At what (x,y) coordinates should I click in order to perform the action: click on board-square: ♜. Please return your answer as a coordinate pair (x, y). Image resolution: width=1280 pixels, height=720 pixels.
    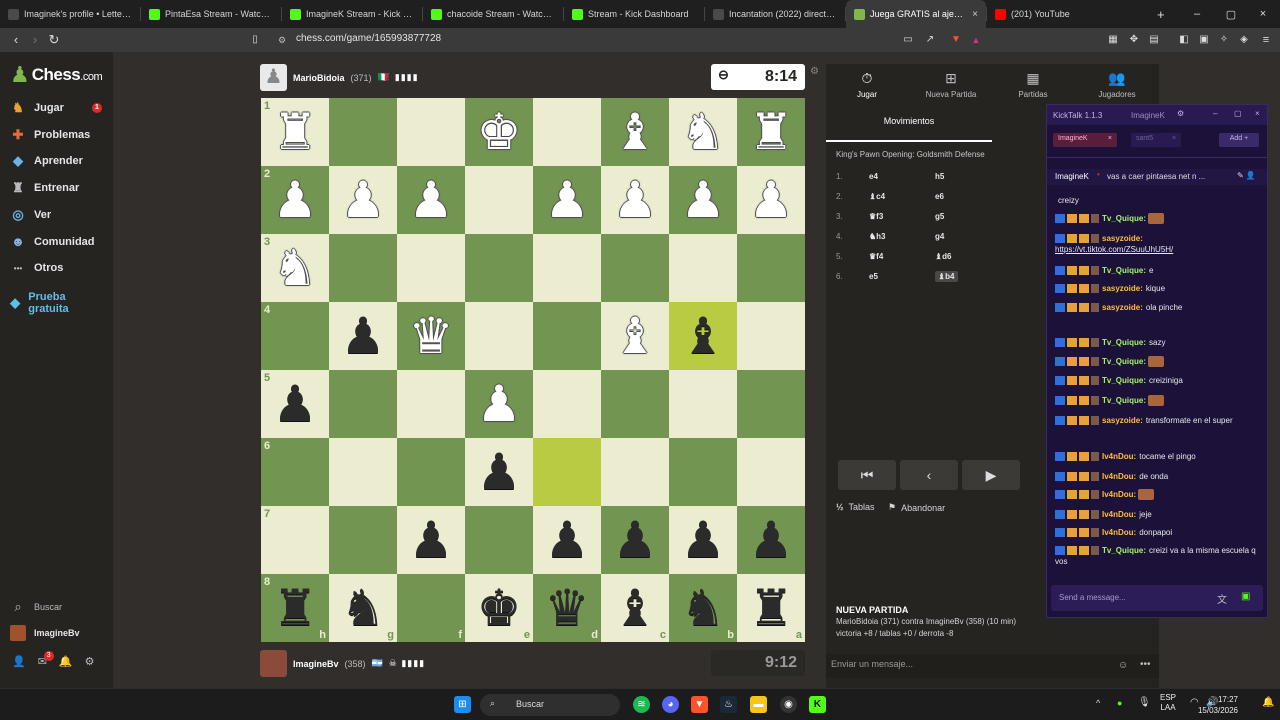
    Looking at the image, I should click on (771, 132).